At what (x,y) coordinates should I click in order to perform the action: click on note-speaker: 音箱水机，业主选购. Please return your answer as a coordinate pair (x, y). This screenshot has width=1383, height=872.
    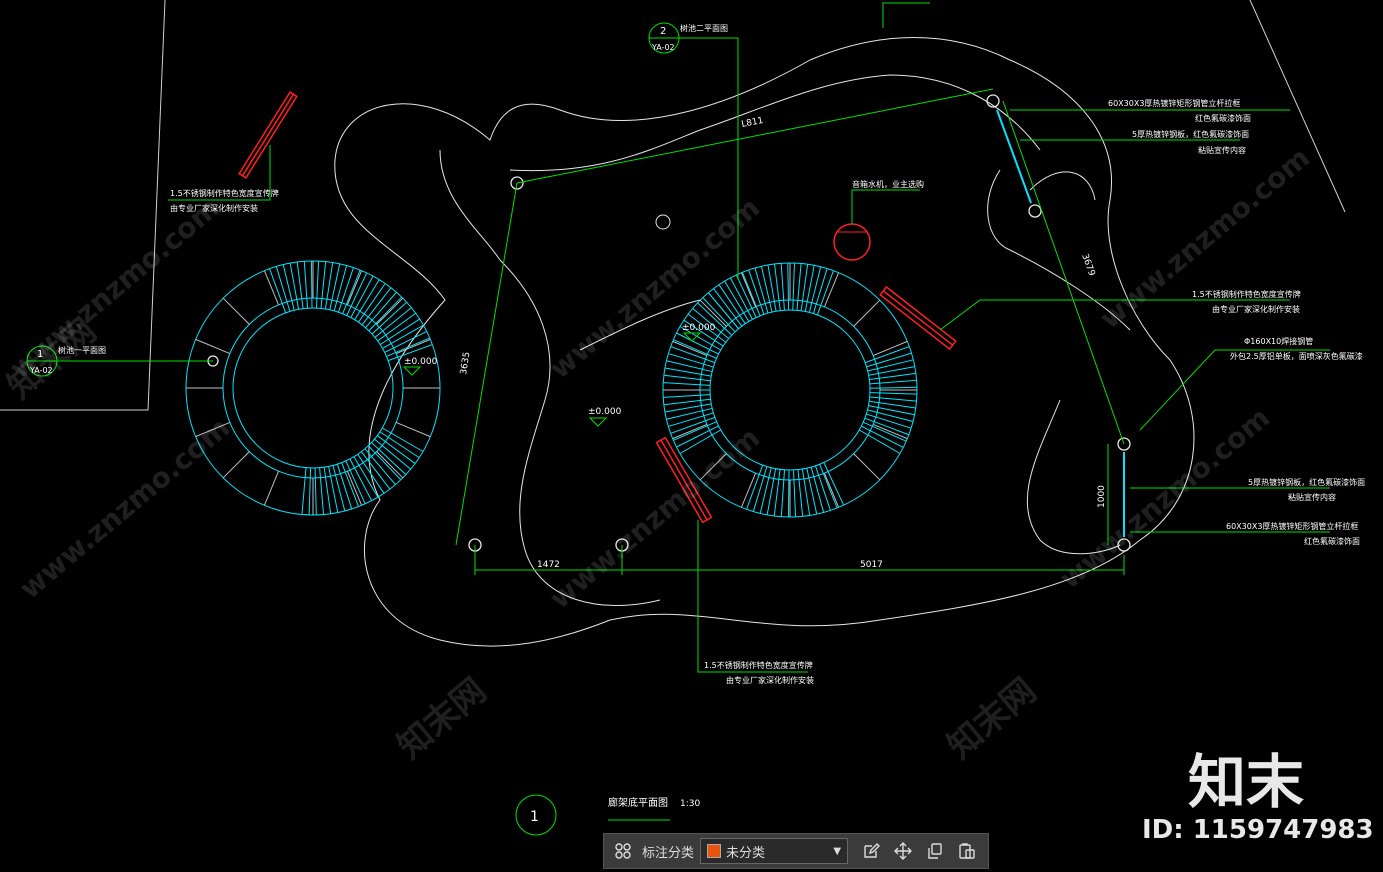
    Looking at the image, I should click on (888, 184).